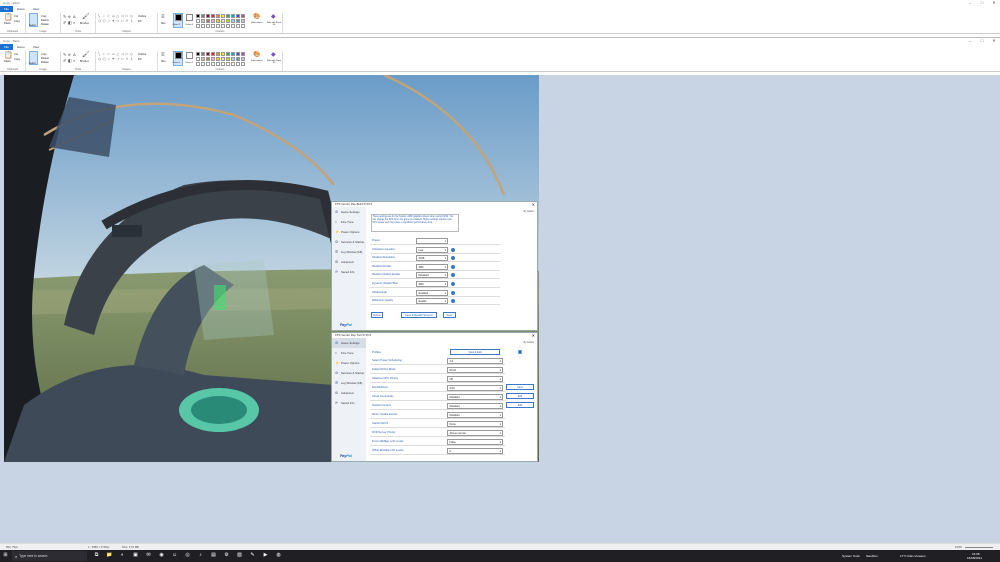 The width and height of the screenshot is (1000, 562). Describe the element at coordinates (974, 558) in the screenshot. I see `clock-date: 16/08/2021` at that location.